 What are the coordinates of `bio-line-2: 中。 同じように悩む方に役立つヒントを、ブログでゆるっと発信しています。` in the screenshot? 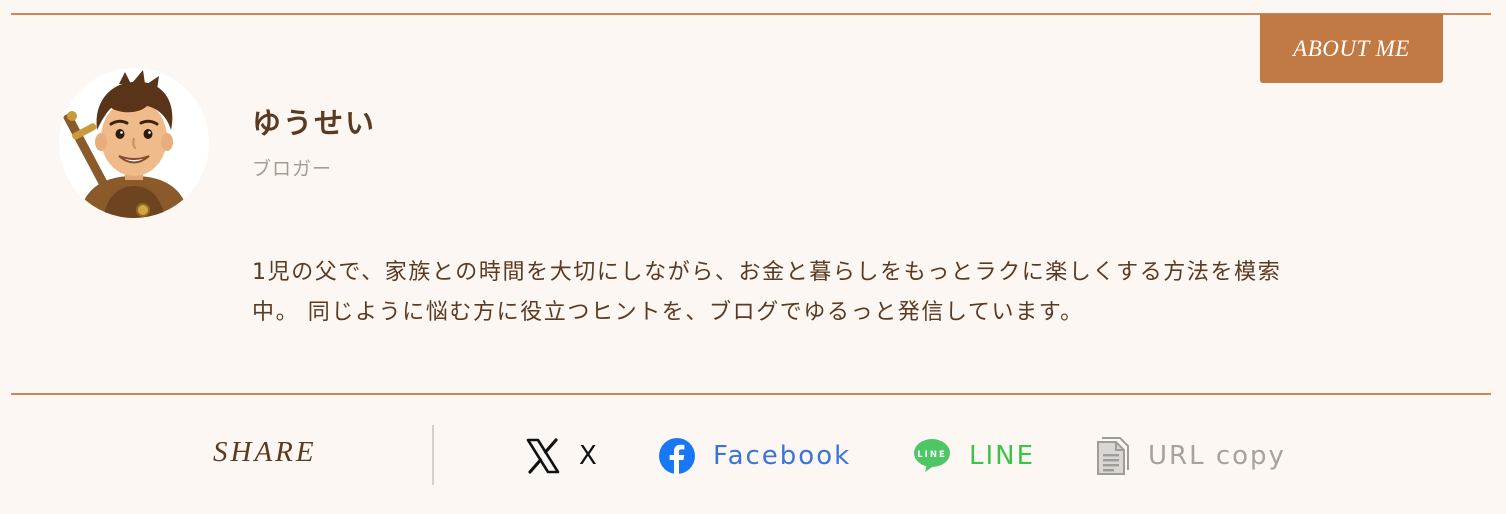 It's located at (668, 312).